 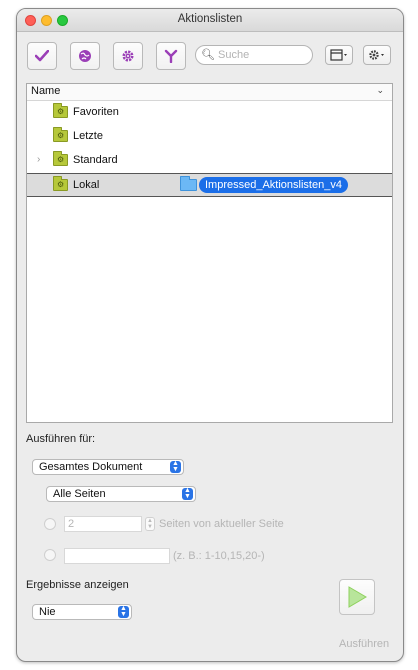 I want to click on run-button-label: Ausführen, so click(x=364, y=644).